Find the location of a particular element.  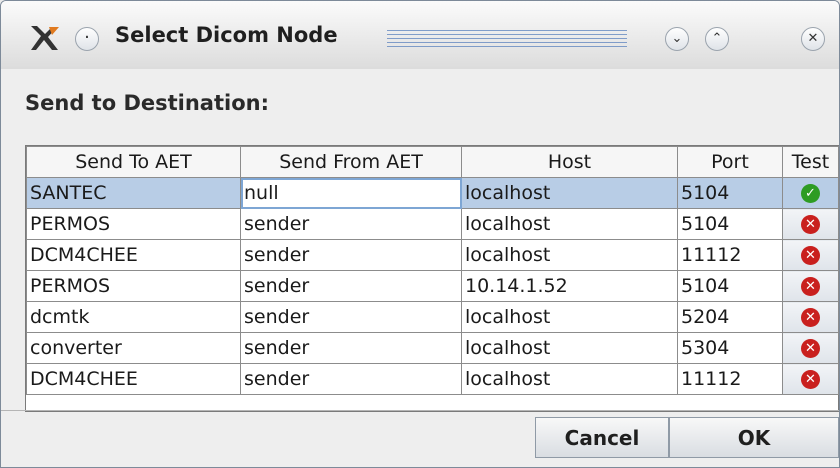

window-menu-button: · is located at coordinates (87, 39).